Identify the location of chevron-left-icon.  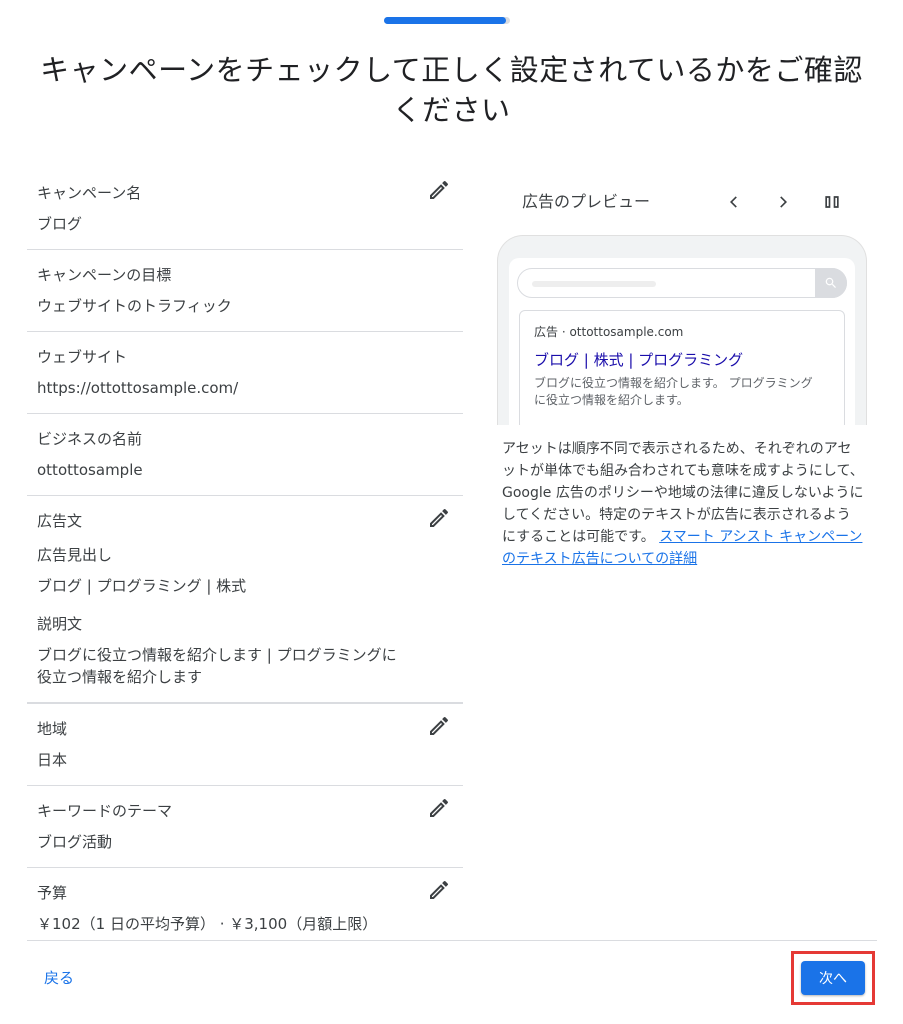
(733, 202).